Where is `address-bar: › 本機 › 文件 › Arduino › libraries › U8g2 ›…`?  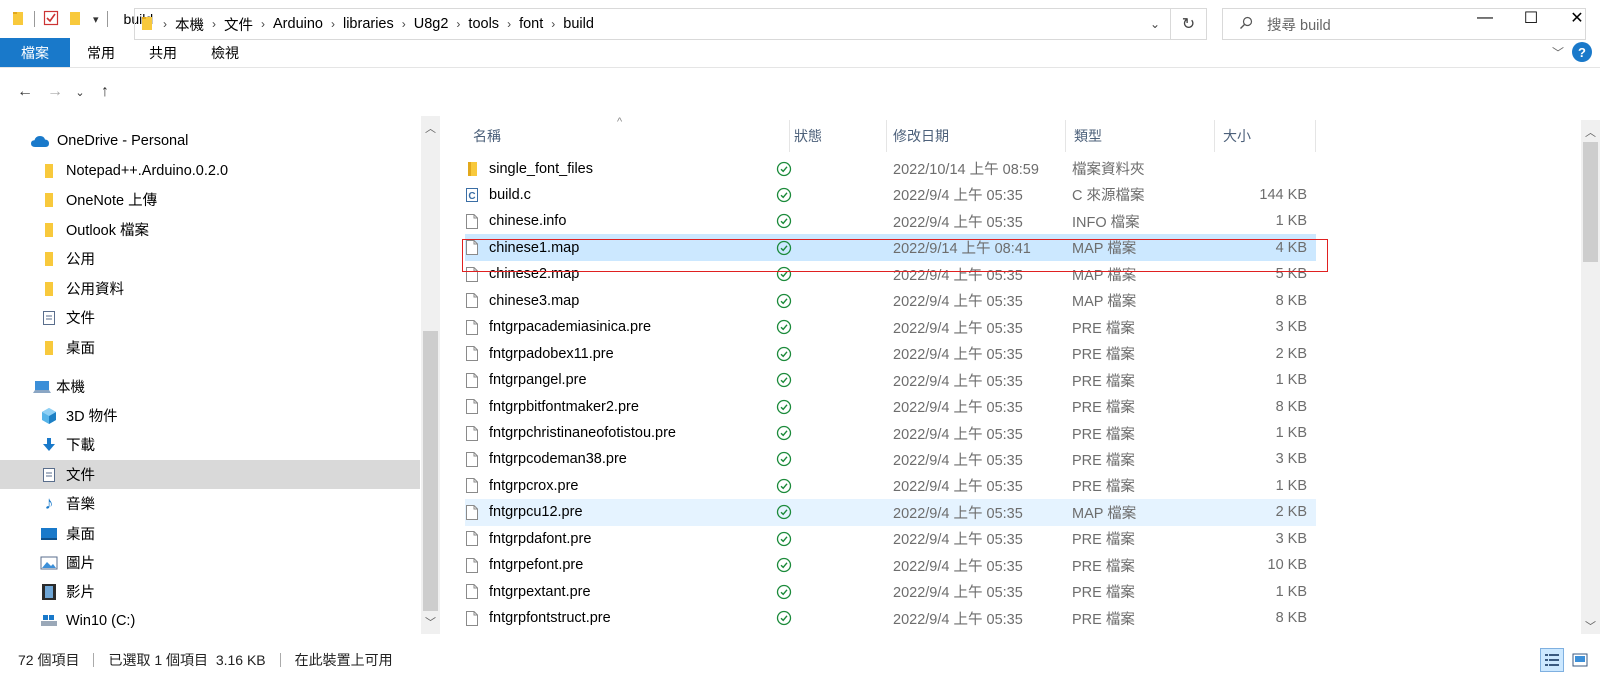
address-bar: › 本機 › 文件 › Arduino › libraries › U8g2 ›… is located at coordinates (652, 24).